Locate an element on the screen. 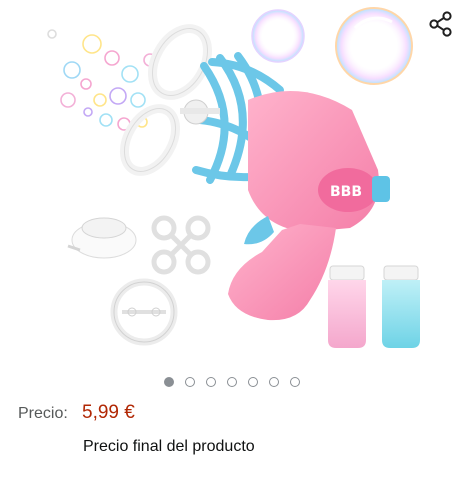 This screenshot has height=479, width=475. image-carousel-indicator is located at coordinates (232, 382).